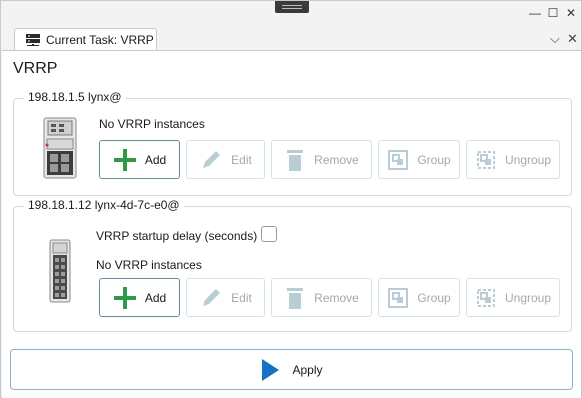 The width and height of the screenshot is (582, 398). Describe the element at coordinates (307, 369) in the screenshot. I see `apply-button-label: Apply` at that location.